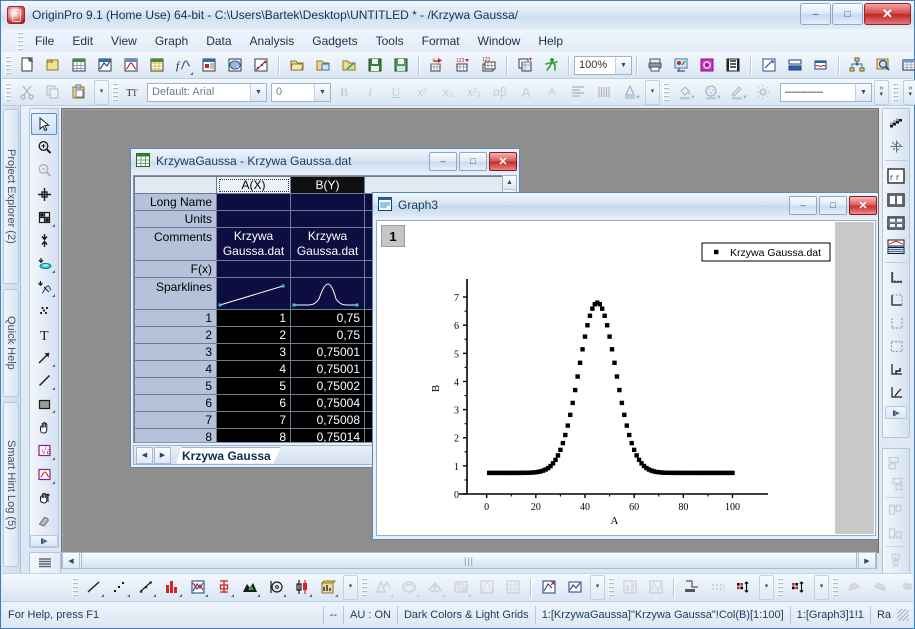 Image resolution: width=915 pixels, height=629 pixels. I want to click on cell-b: 0,75004, so click(327, 403).